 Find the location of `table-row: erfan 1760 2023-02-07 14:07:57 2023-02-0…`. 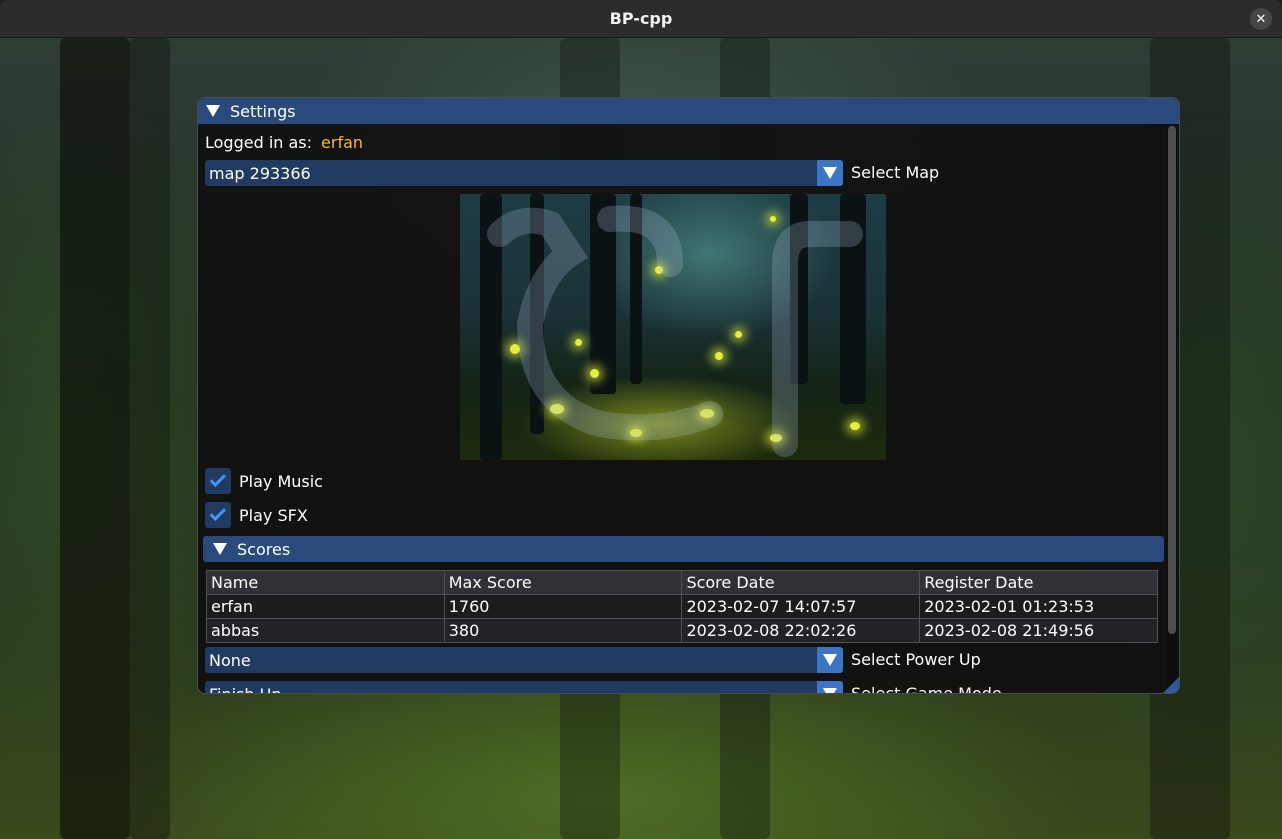

table-row: erfan 1760 2023-02-07 14:07:57 2023-02-0… is located at coordinates (682, 606).